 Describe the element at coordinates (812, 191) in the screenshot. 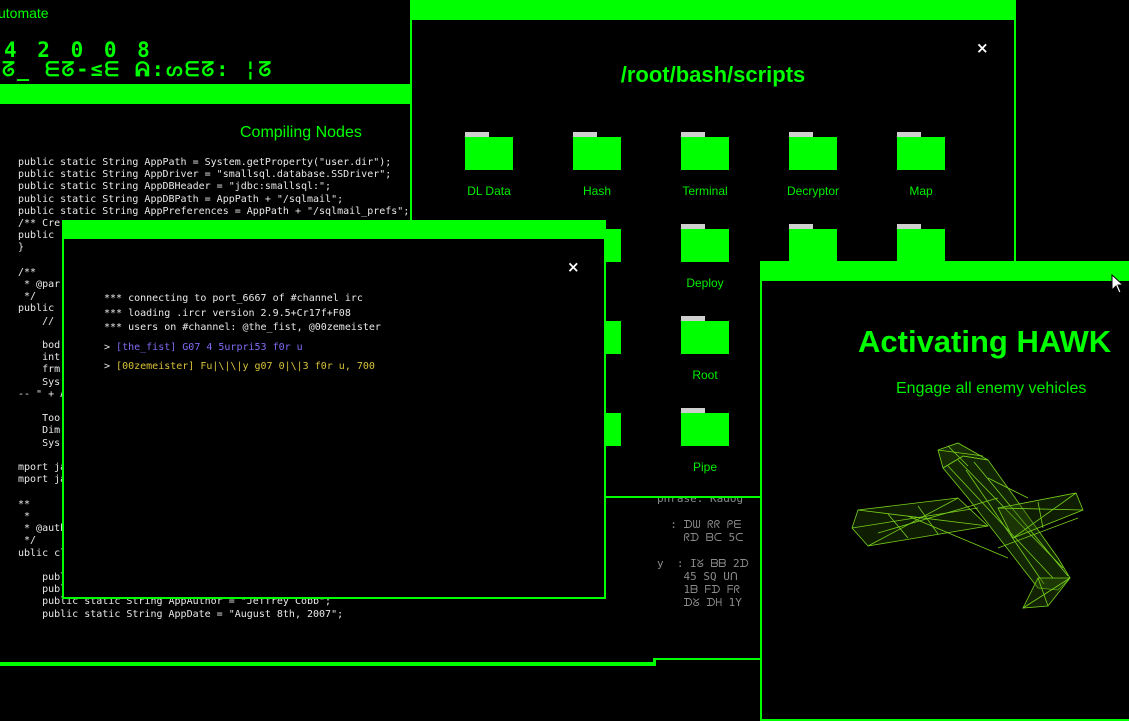

I see `folder-label: Decryptor` at that location.